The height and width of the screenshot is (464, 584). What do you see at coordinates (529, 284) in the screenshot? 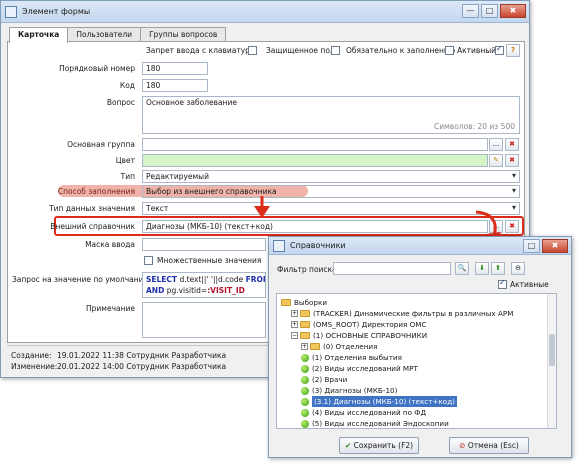
I see `dialog-active-label: Активные` at bounding box center [529, 284].